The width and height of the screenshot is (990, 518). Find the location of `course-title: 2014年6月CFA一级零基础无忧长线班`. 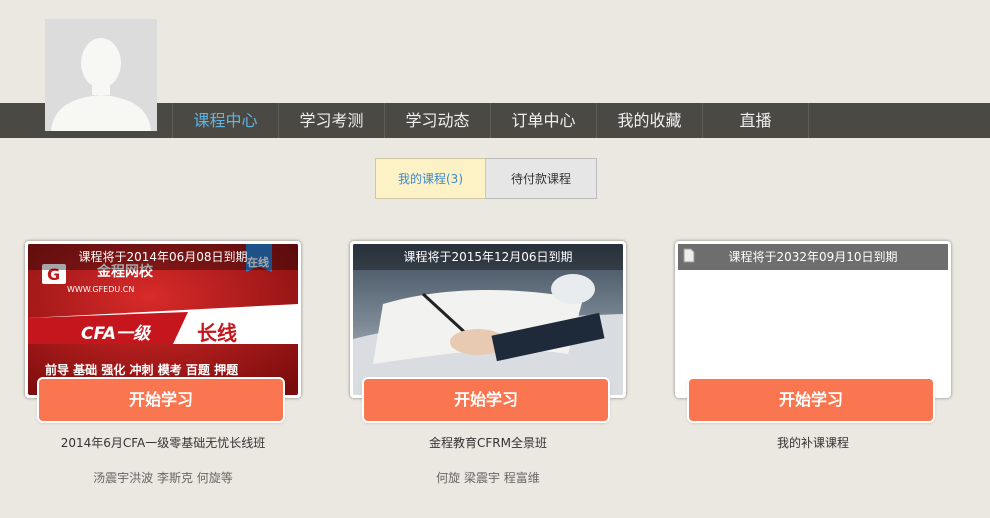

course-title: 2014年6月CFA一级零基础无忧长线班 is located at coordinates (163, 442).